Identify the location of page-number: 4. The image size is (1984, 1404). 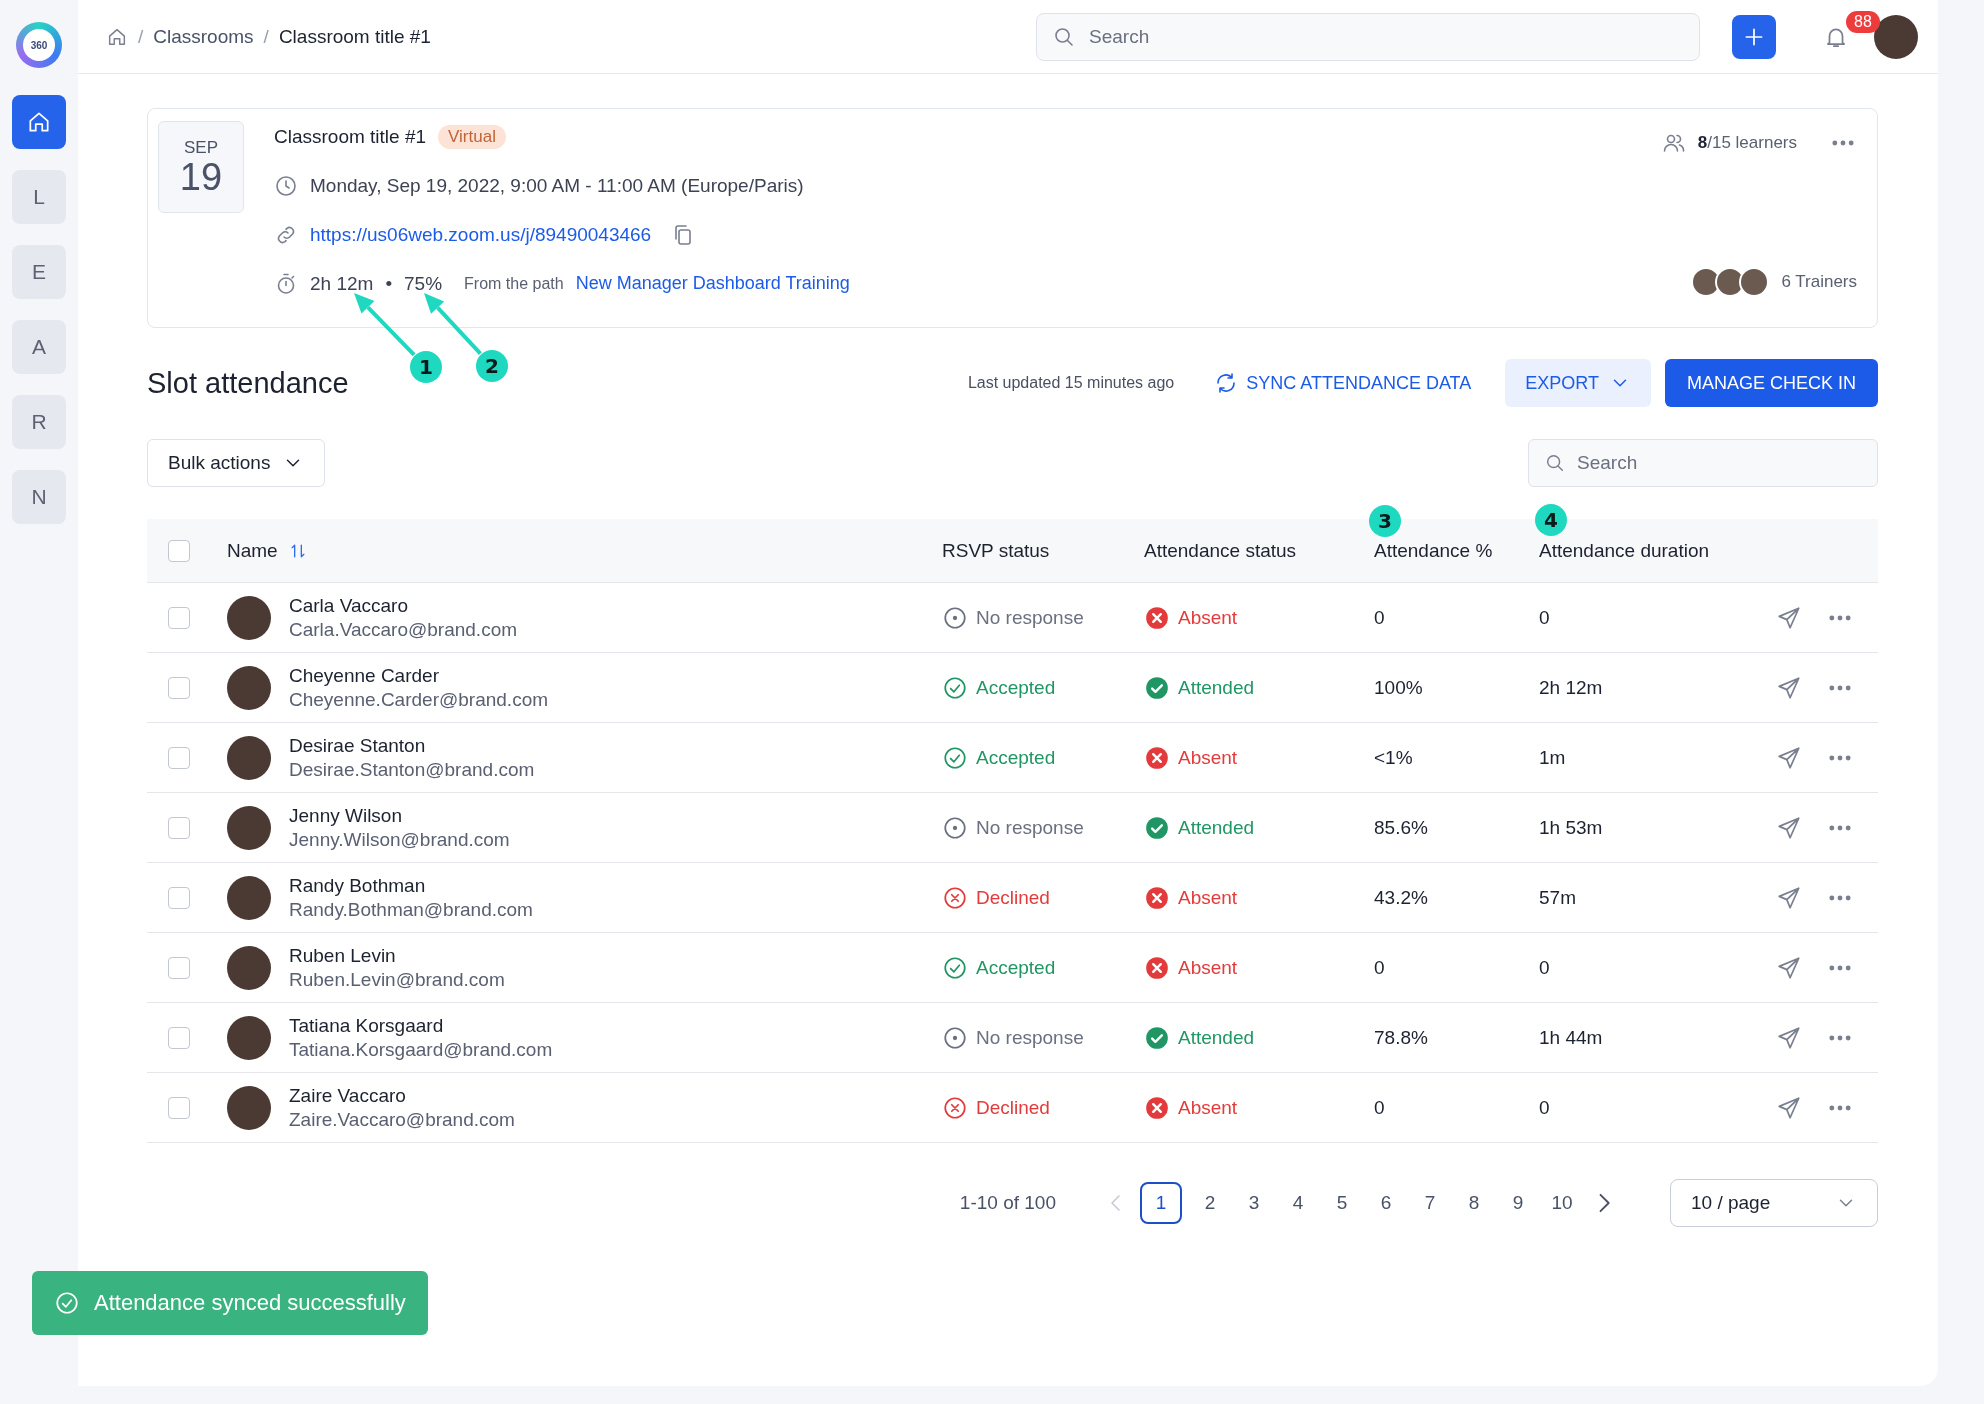
(1298, 1203).